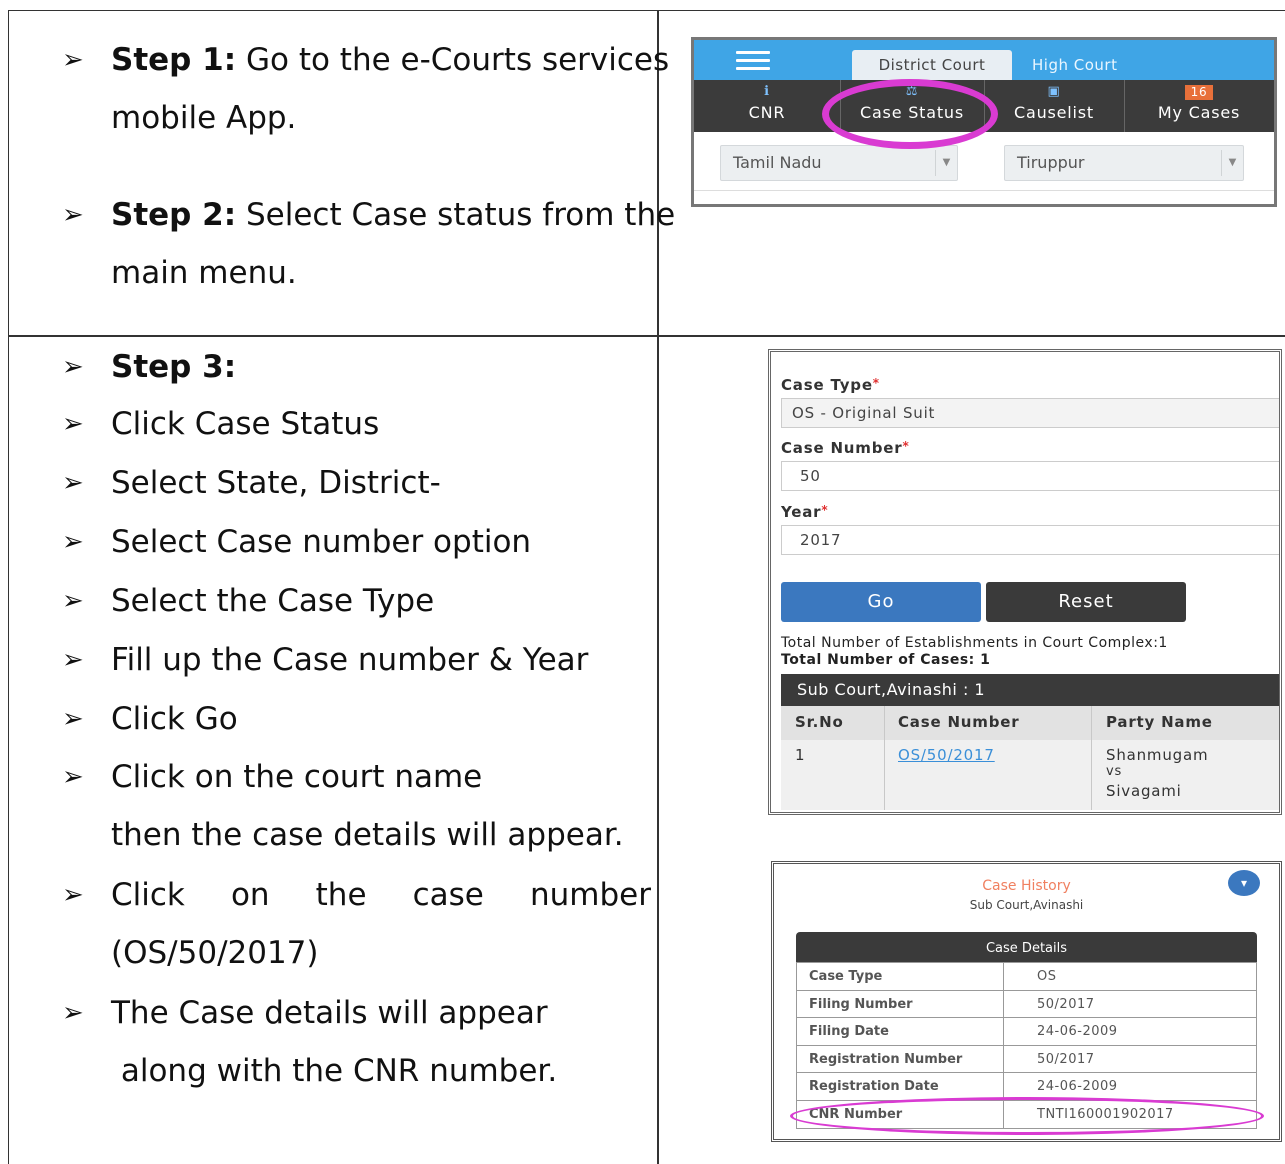 The height and width of the screenshot is (1164, 1285). What do you see at coordinates (329, 1013) in the screenshot?
I see `step-3-item: The Case details will appear` at bounding box center [329, 1013].